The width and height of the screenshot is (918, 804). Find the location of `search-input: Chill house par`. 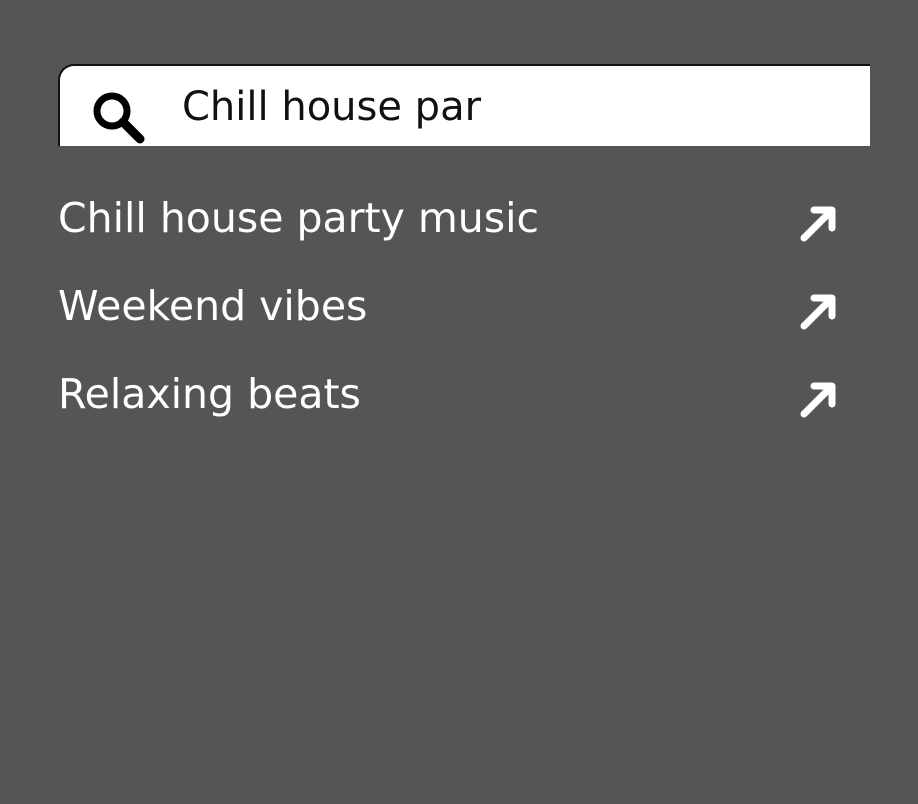

search-input: Chill house par is located at coordinates (331, 107).